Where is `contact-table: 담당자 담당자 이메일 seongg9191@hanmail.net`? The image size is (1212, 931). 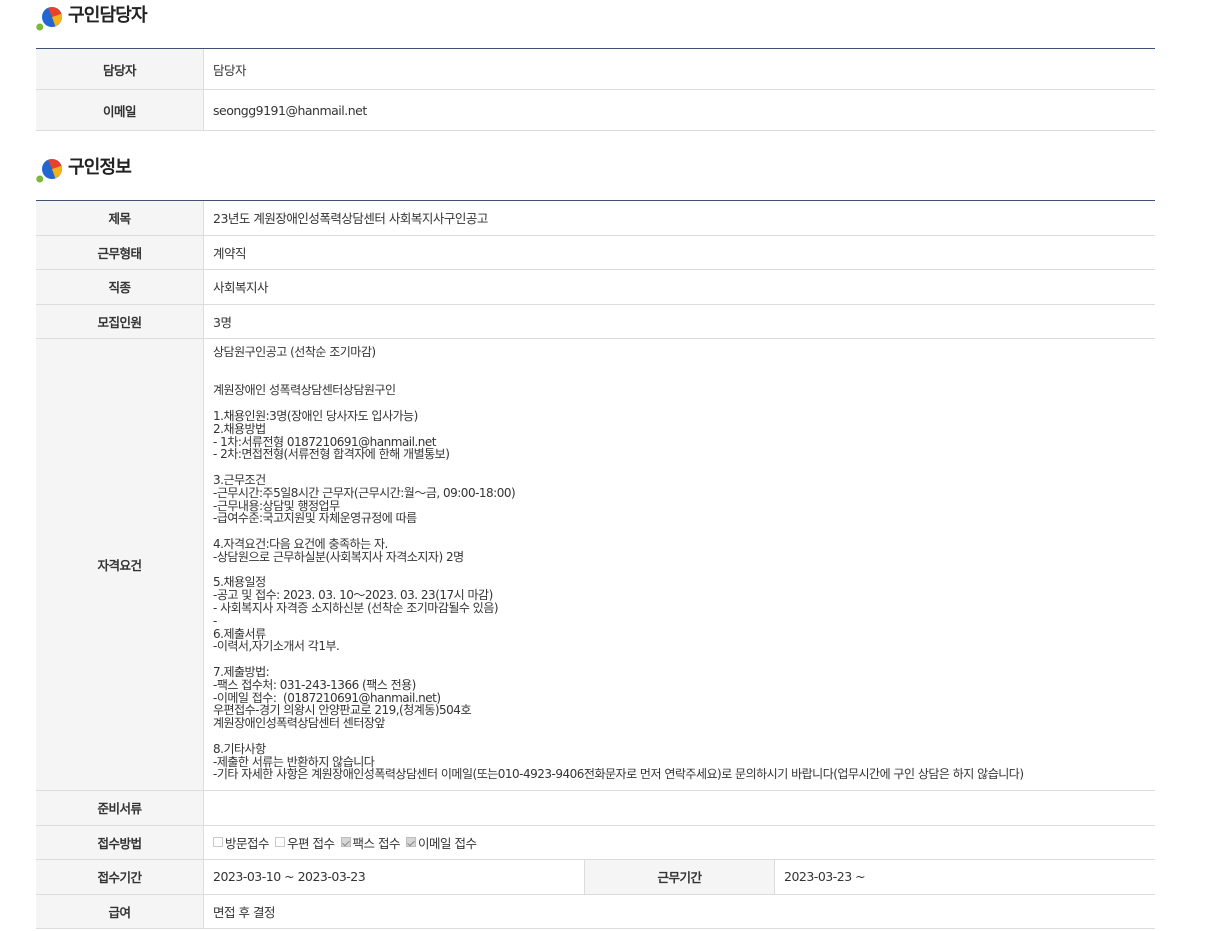
contact-table: 담당자 담당자 이메일 seongg9191@hanmail.net is located at coordinates (595, 89).